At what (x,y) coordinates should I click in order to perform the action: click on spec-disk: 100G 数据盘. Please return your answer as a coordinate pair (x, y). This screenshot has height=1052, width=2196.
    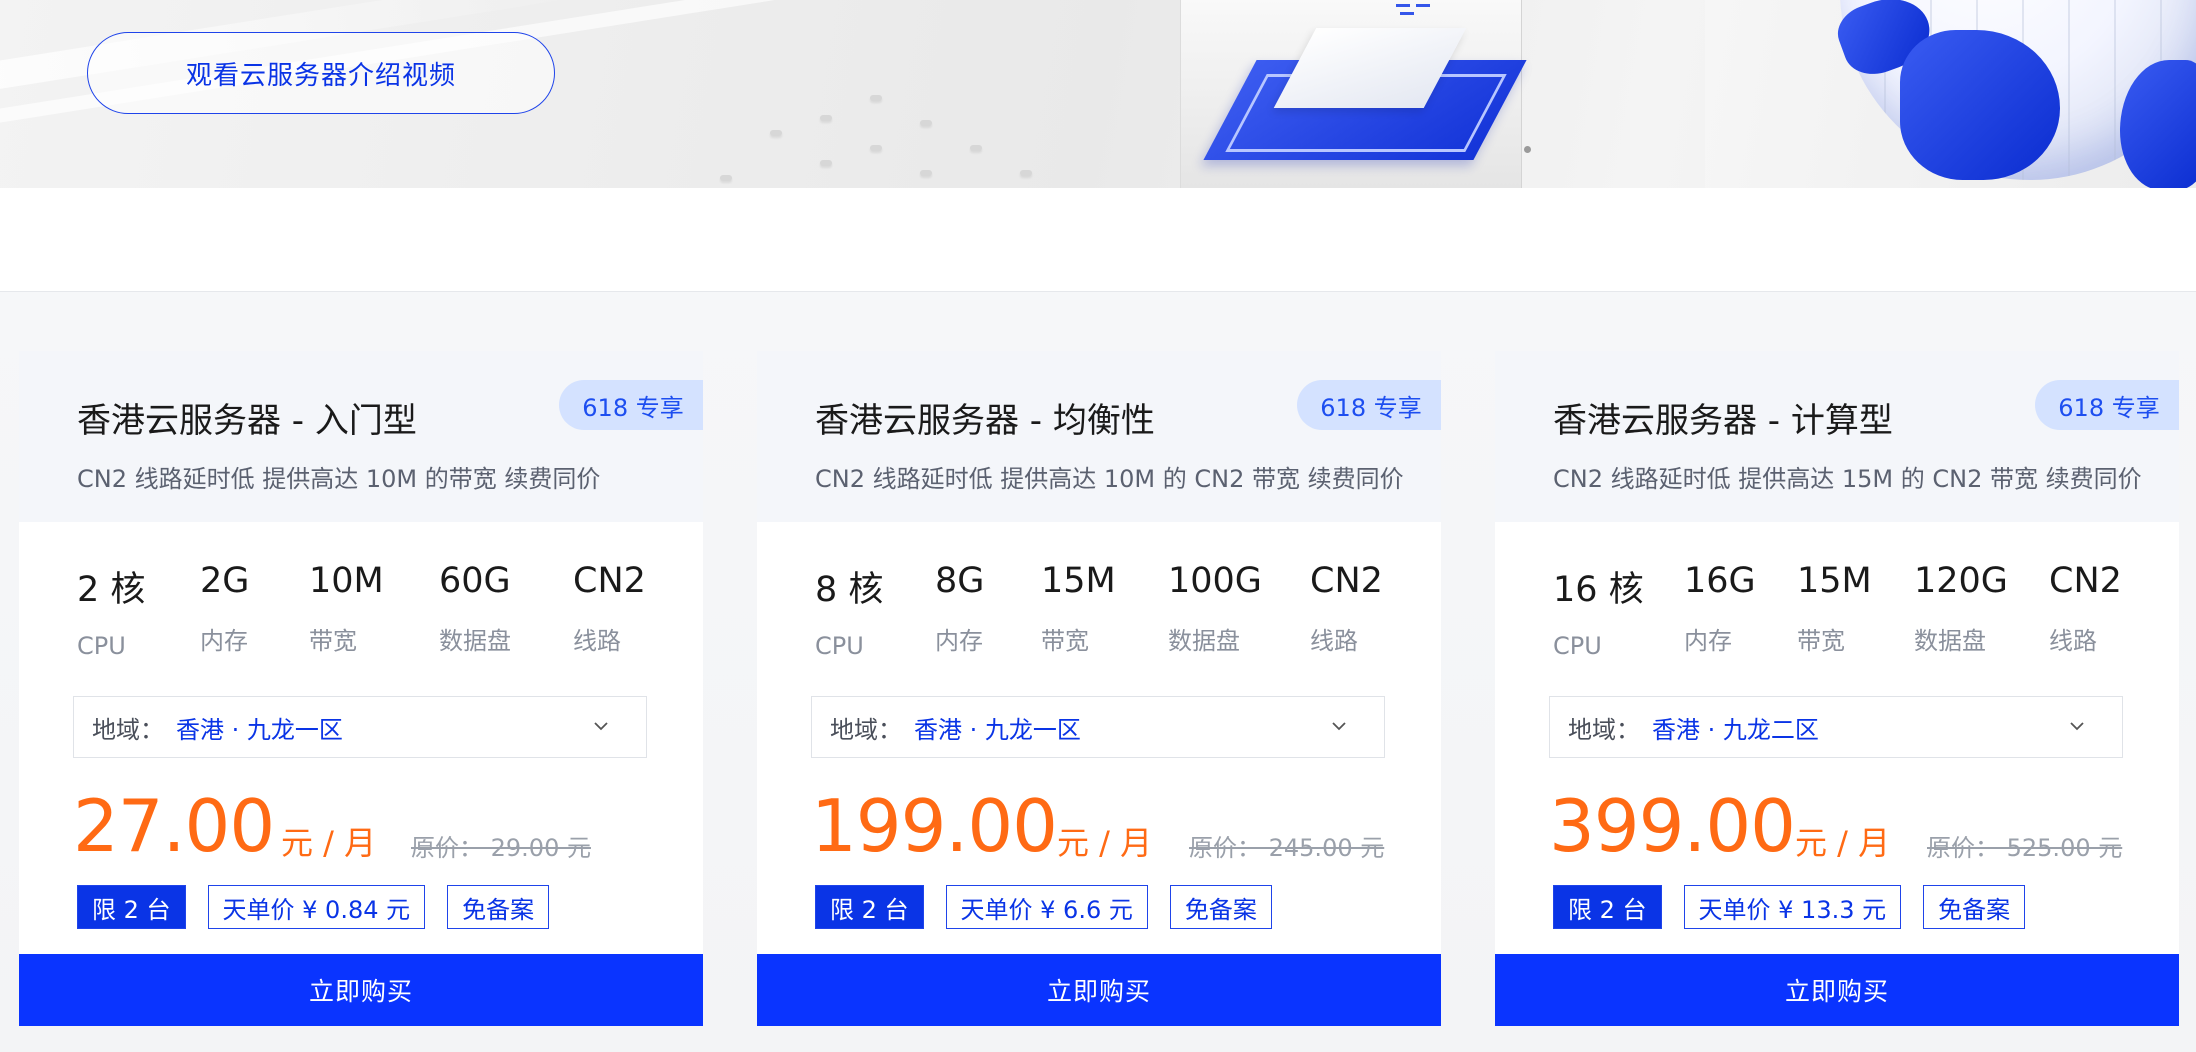
    Looking at the image, I should click on (1215, 608).